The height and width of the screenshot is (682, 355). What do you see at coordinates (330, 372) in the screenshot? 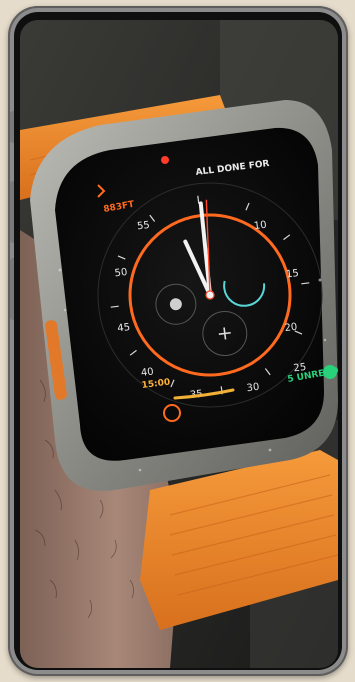
I see `messages-icon` at bounding box center [330, 372].